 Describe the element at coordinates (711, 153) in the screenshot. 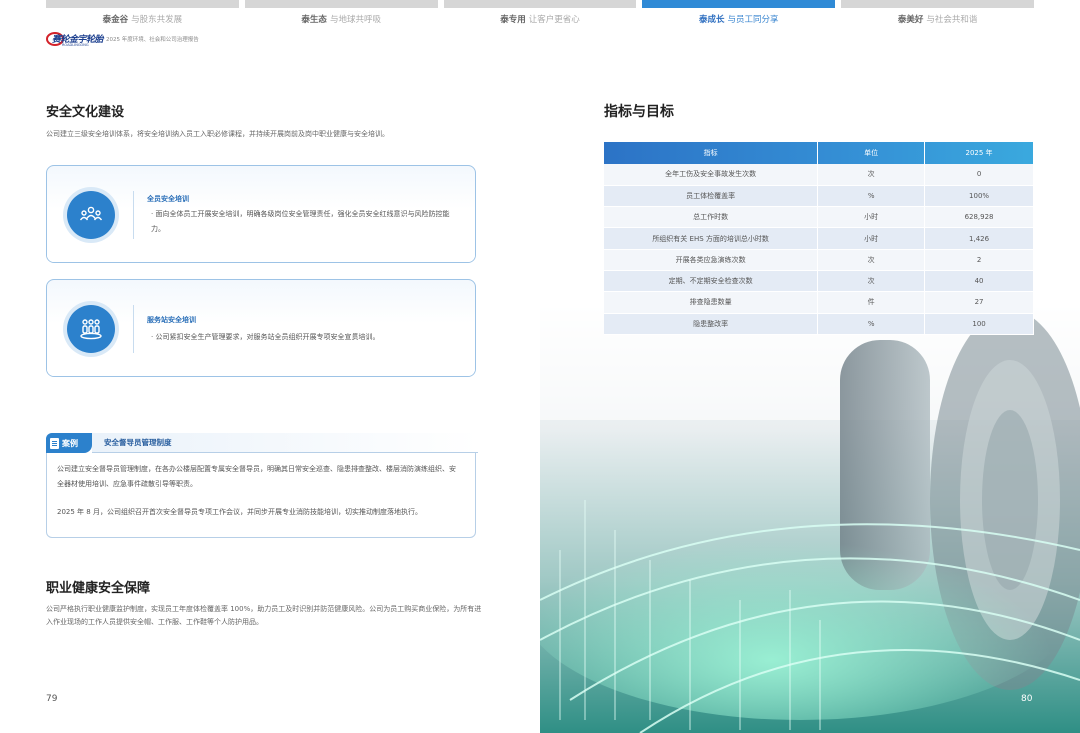

I see `header-metric: 指标` at that location.